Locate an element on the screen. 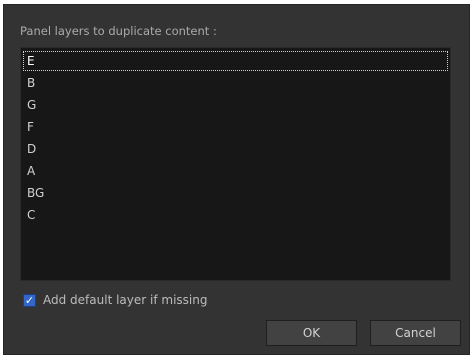  layer-item-c: C is located at coordinates (235, 215).